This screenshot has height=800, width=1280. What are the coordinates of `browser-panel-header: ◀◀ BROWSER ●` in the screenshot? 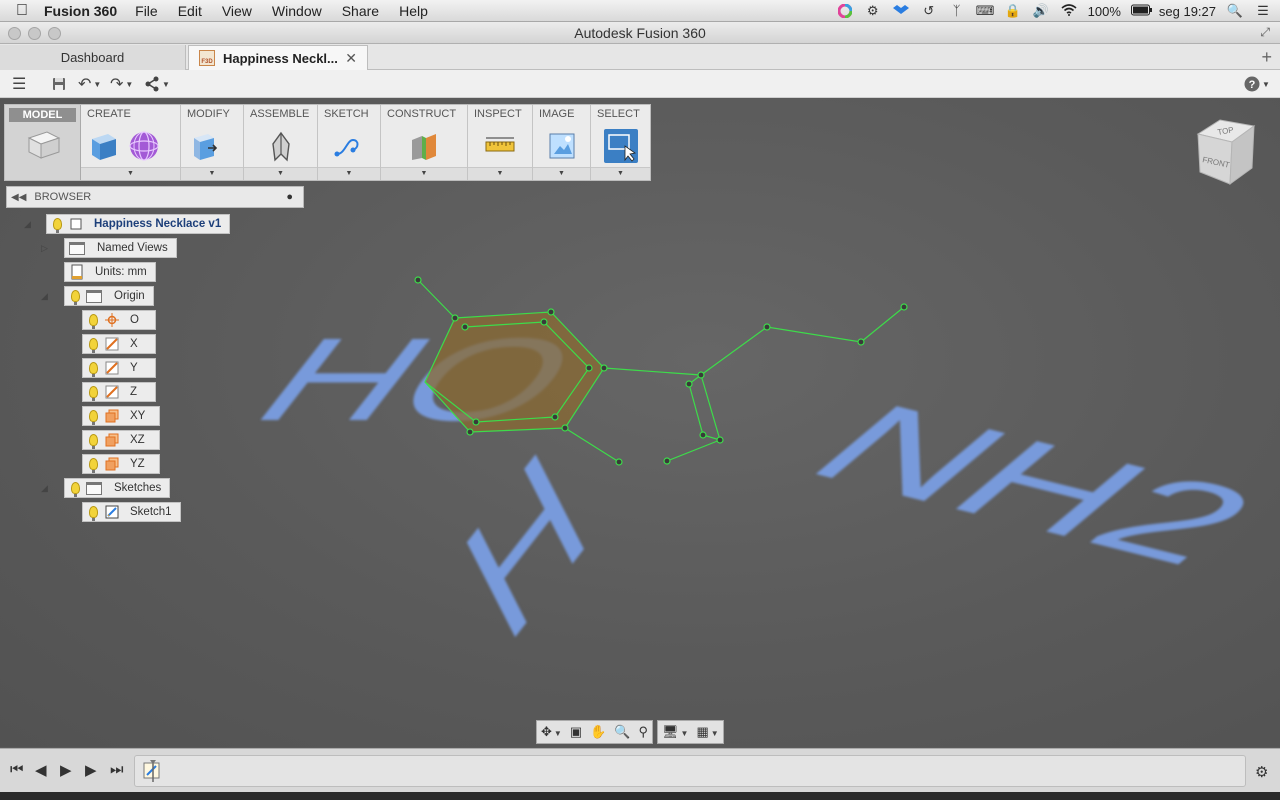 It's located at (155, 197).